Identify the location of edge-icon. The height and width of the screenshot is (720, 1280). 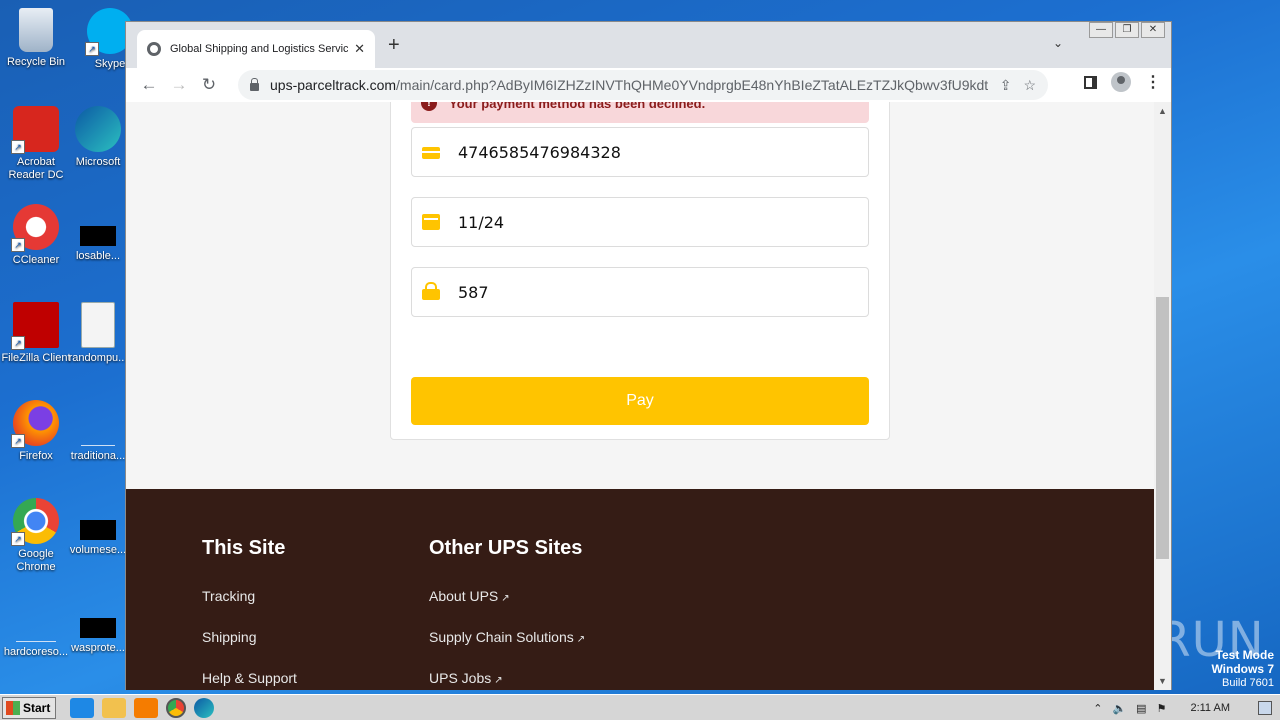
(98, 129).